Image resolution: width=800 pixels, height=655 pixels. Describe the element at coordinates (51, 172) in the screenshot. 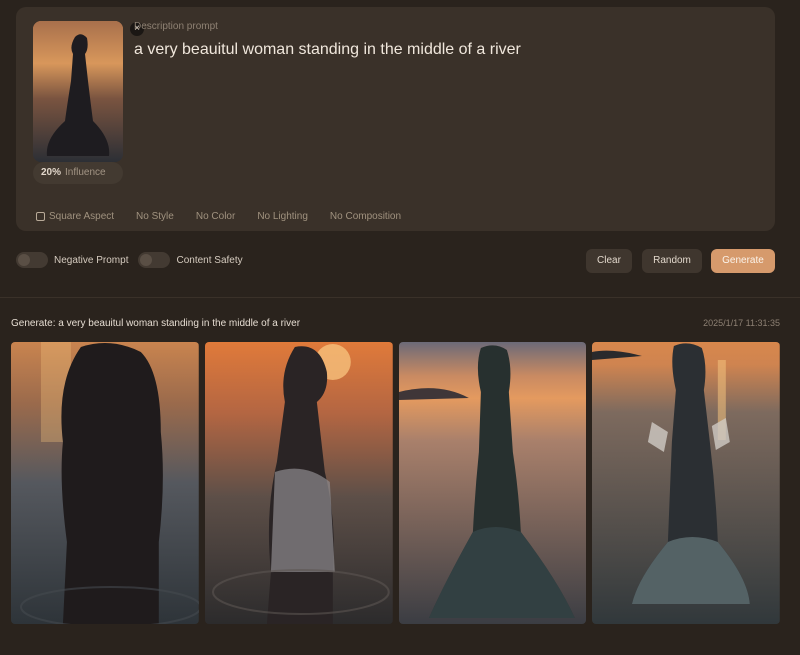

I see `influence-percent: 20%` at that location.